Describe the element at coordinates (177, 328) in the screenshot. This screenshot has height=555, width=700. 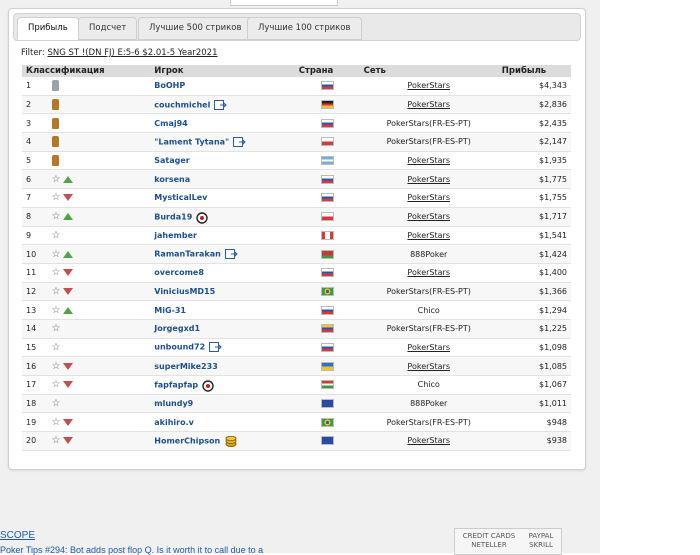
I see `player-link: Jorgegxd1` at that location.